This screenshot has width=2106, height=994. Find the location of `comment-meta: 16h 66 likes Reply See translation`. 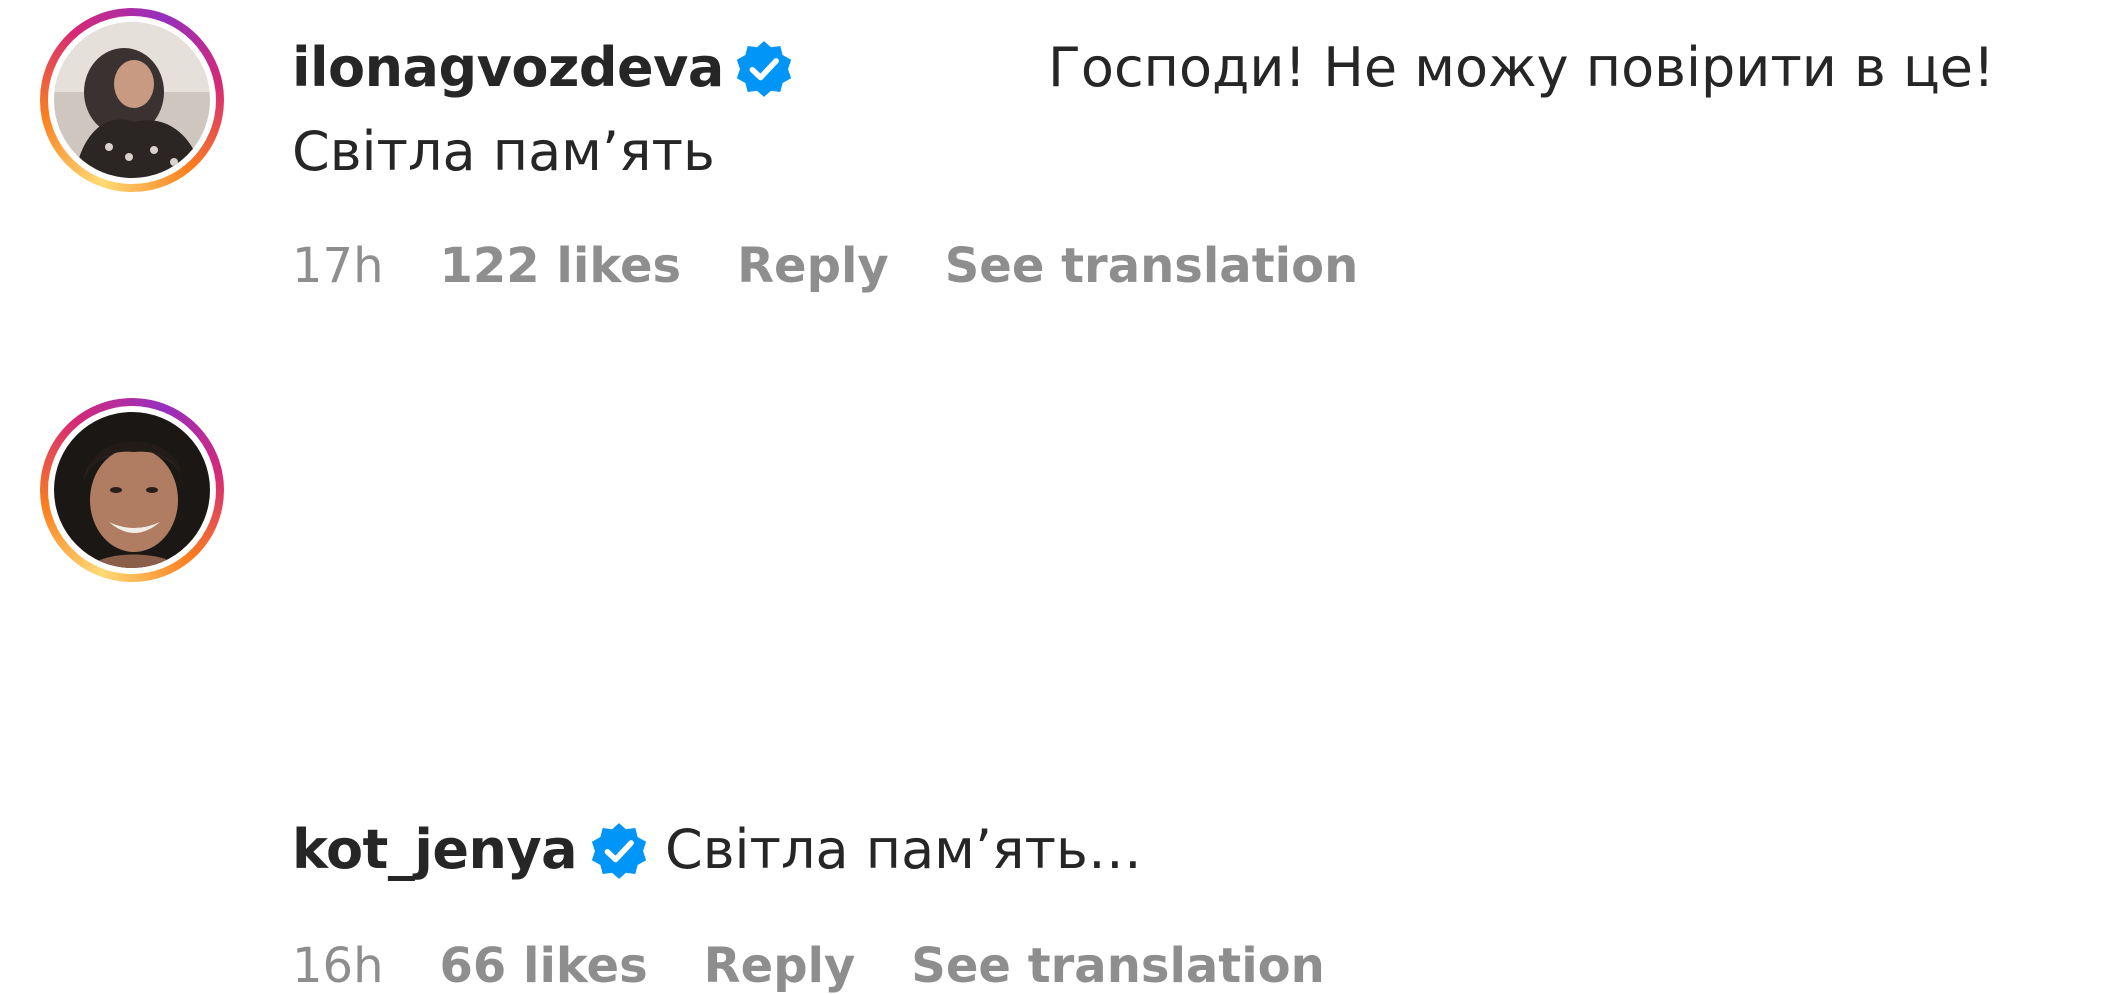

comment-meta: 16h 66 likes Reply See translation is located at coordinates (808, 966).